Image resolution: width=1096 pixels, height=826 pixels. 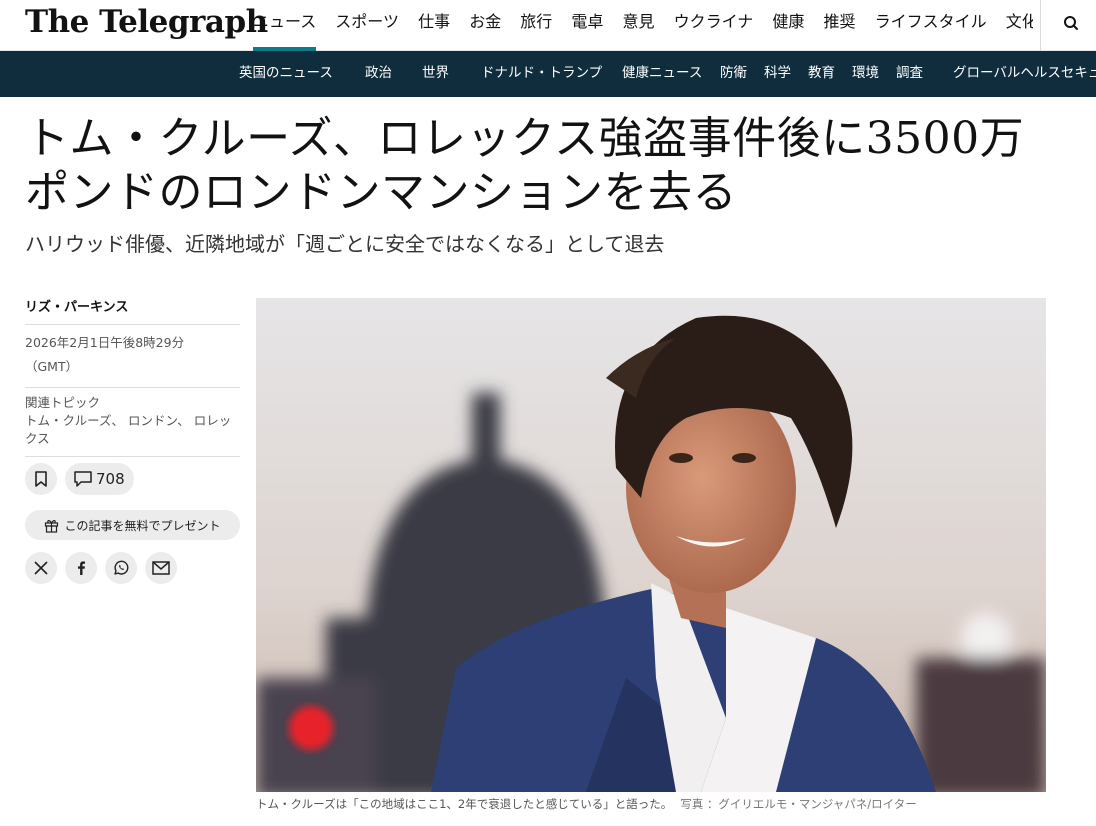 I want to click on comment-icon, so click(x=83, y=479).